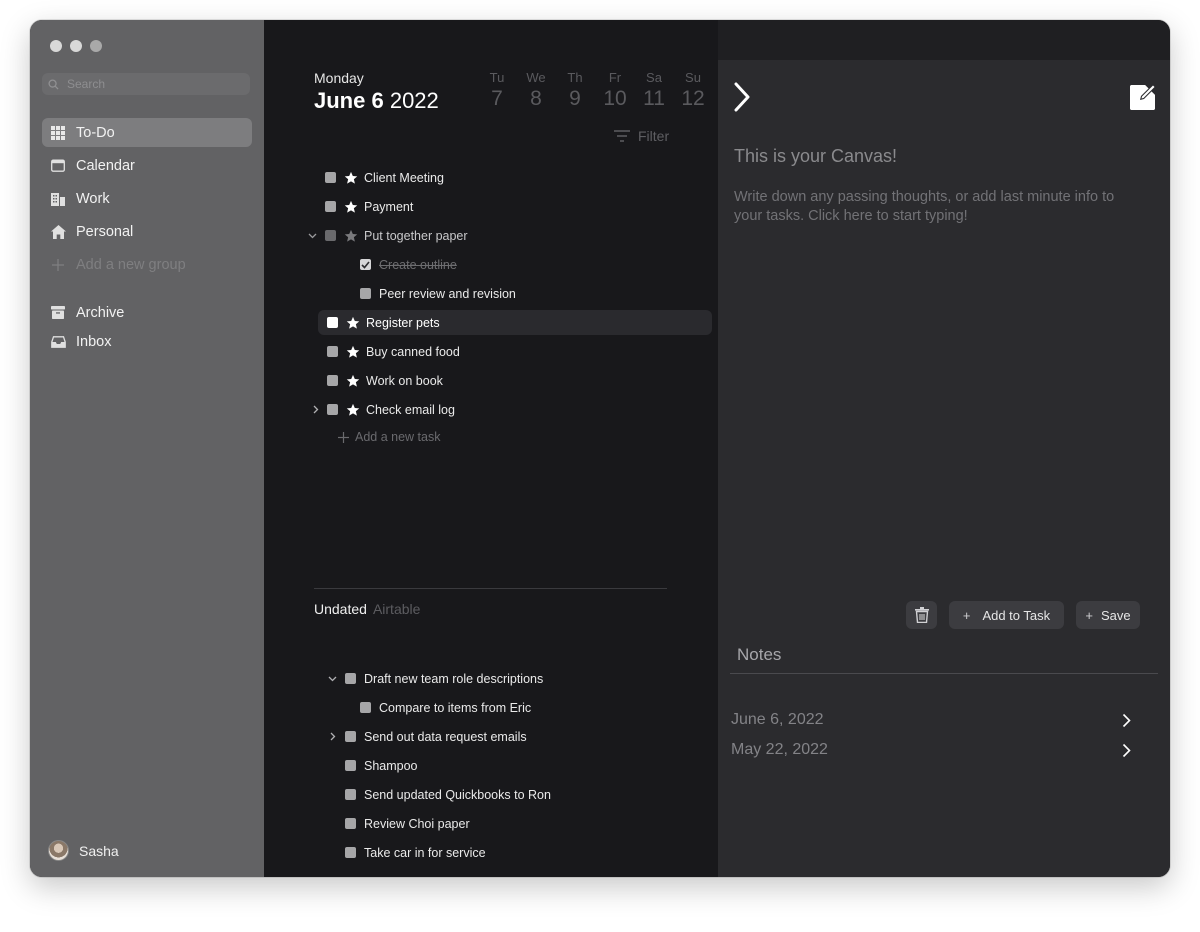 The width and height of the screenshot is (1200, 932). What do you see at coordinates (58, 133) in the screenshot?
I see `grid-icon` at bounding box center [58, 133].